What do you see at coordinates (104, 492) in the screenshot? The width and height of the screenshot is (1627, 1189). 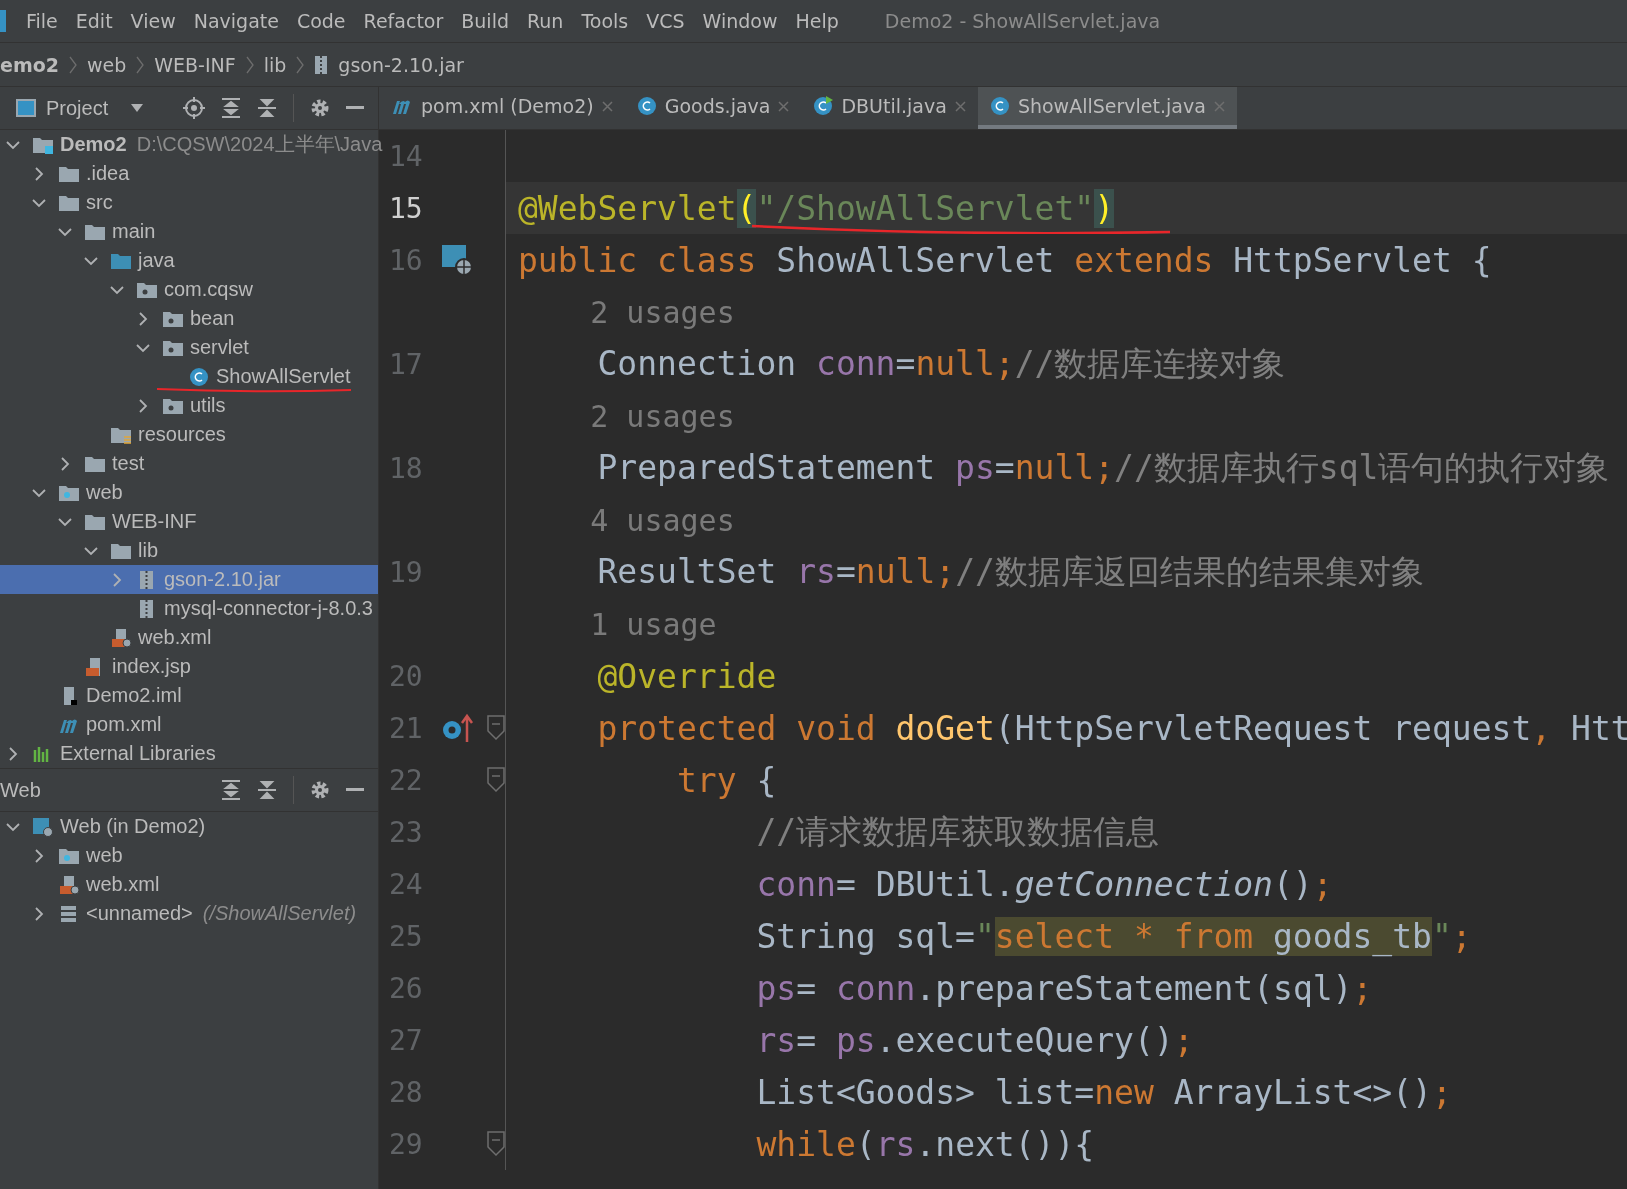 I see `tree-item-label: web` at bounding box center [104, 492].